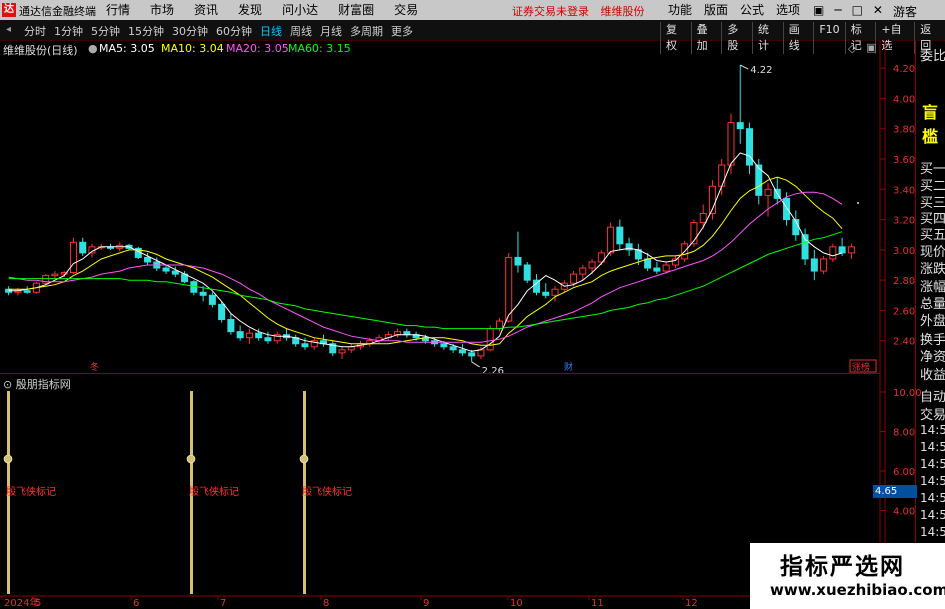  I want to click on high-price-label: 4.22, so click(761, 70).